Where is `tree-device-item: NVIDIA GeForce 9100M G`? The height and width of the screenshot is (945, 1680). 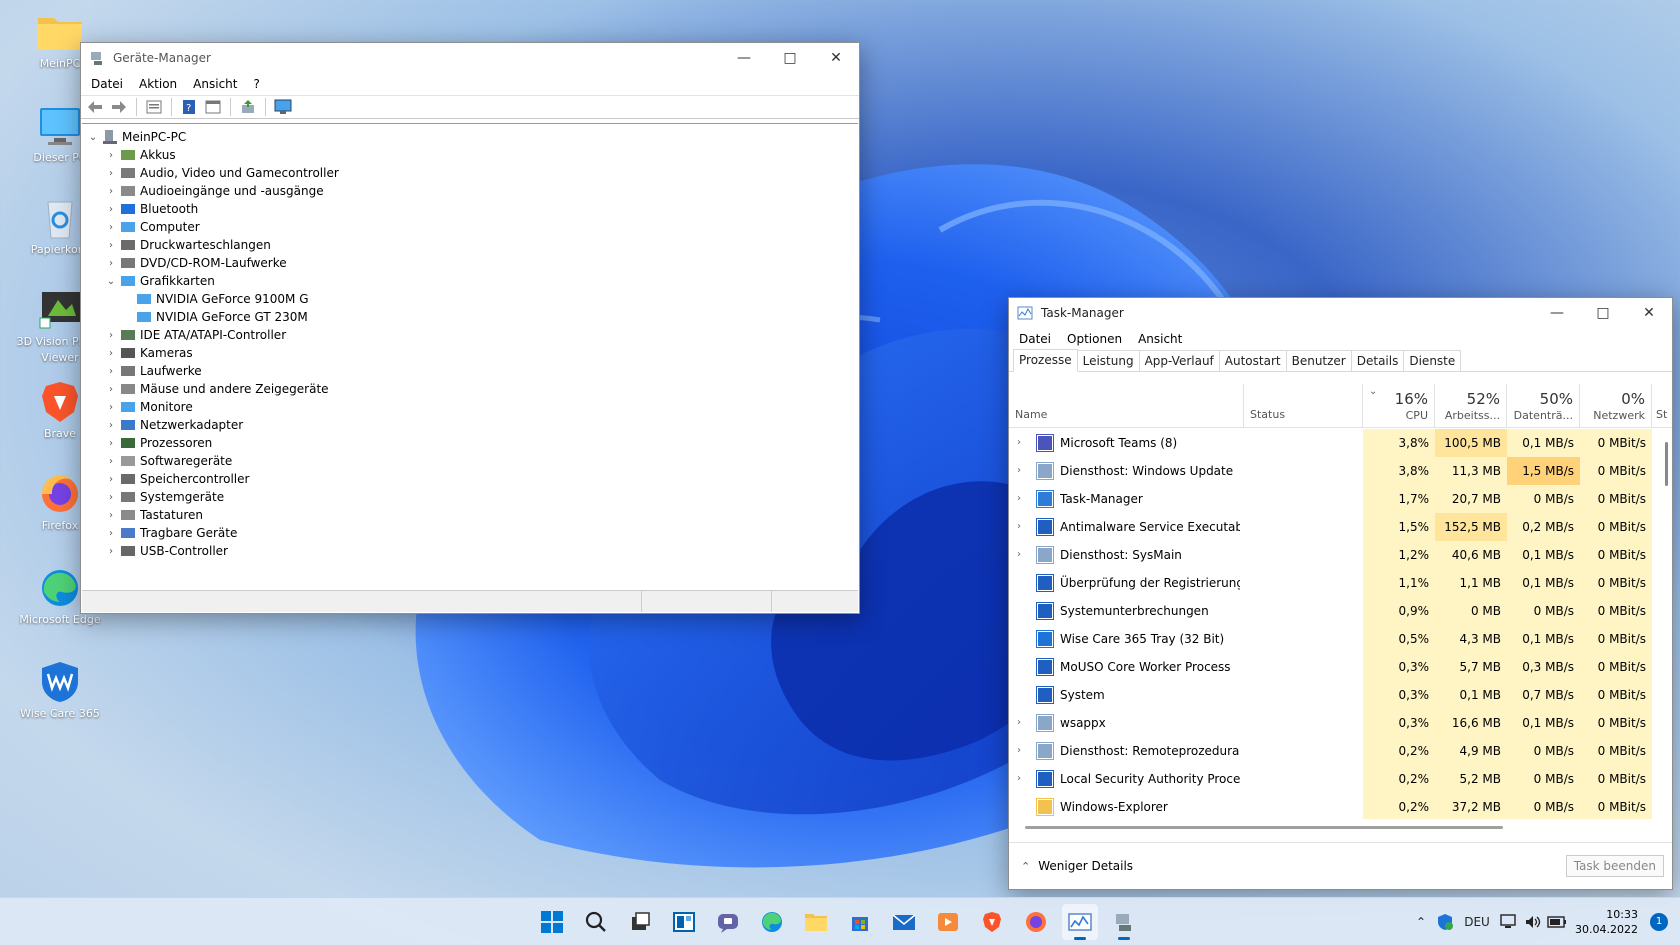 tree-device-item: NVIDIA GeForce 9100M G is located at coordinates (470, 299).